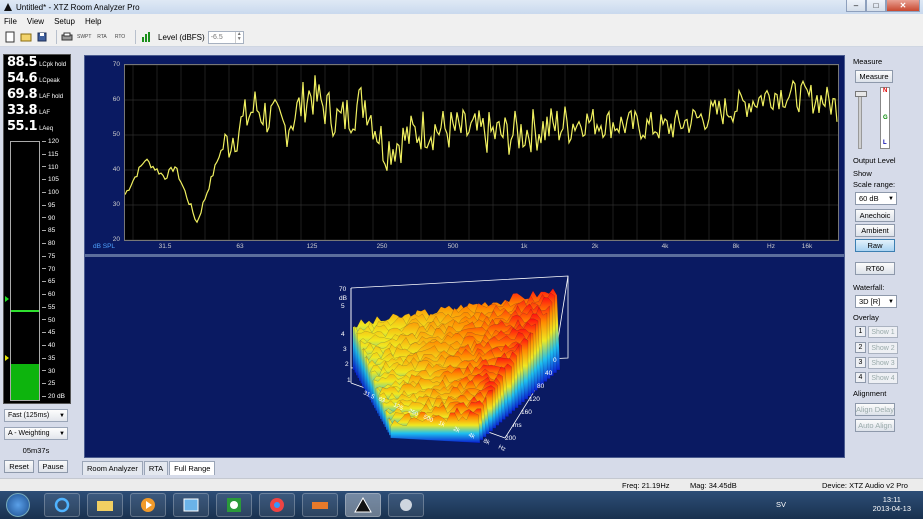 The height and width of the screenshot is (519, 923). Describe the element at coordinates (876, 301) in the screenshot. I see `waterfall-select: 3D [R] ▼` at that location.